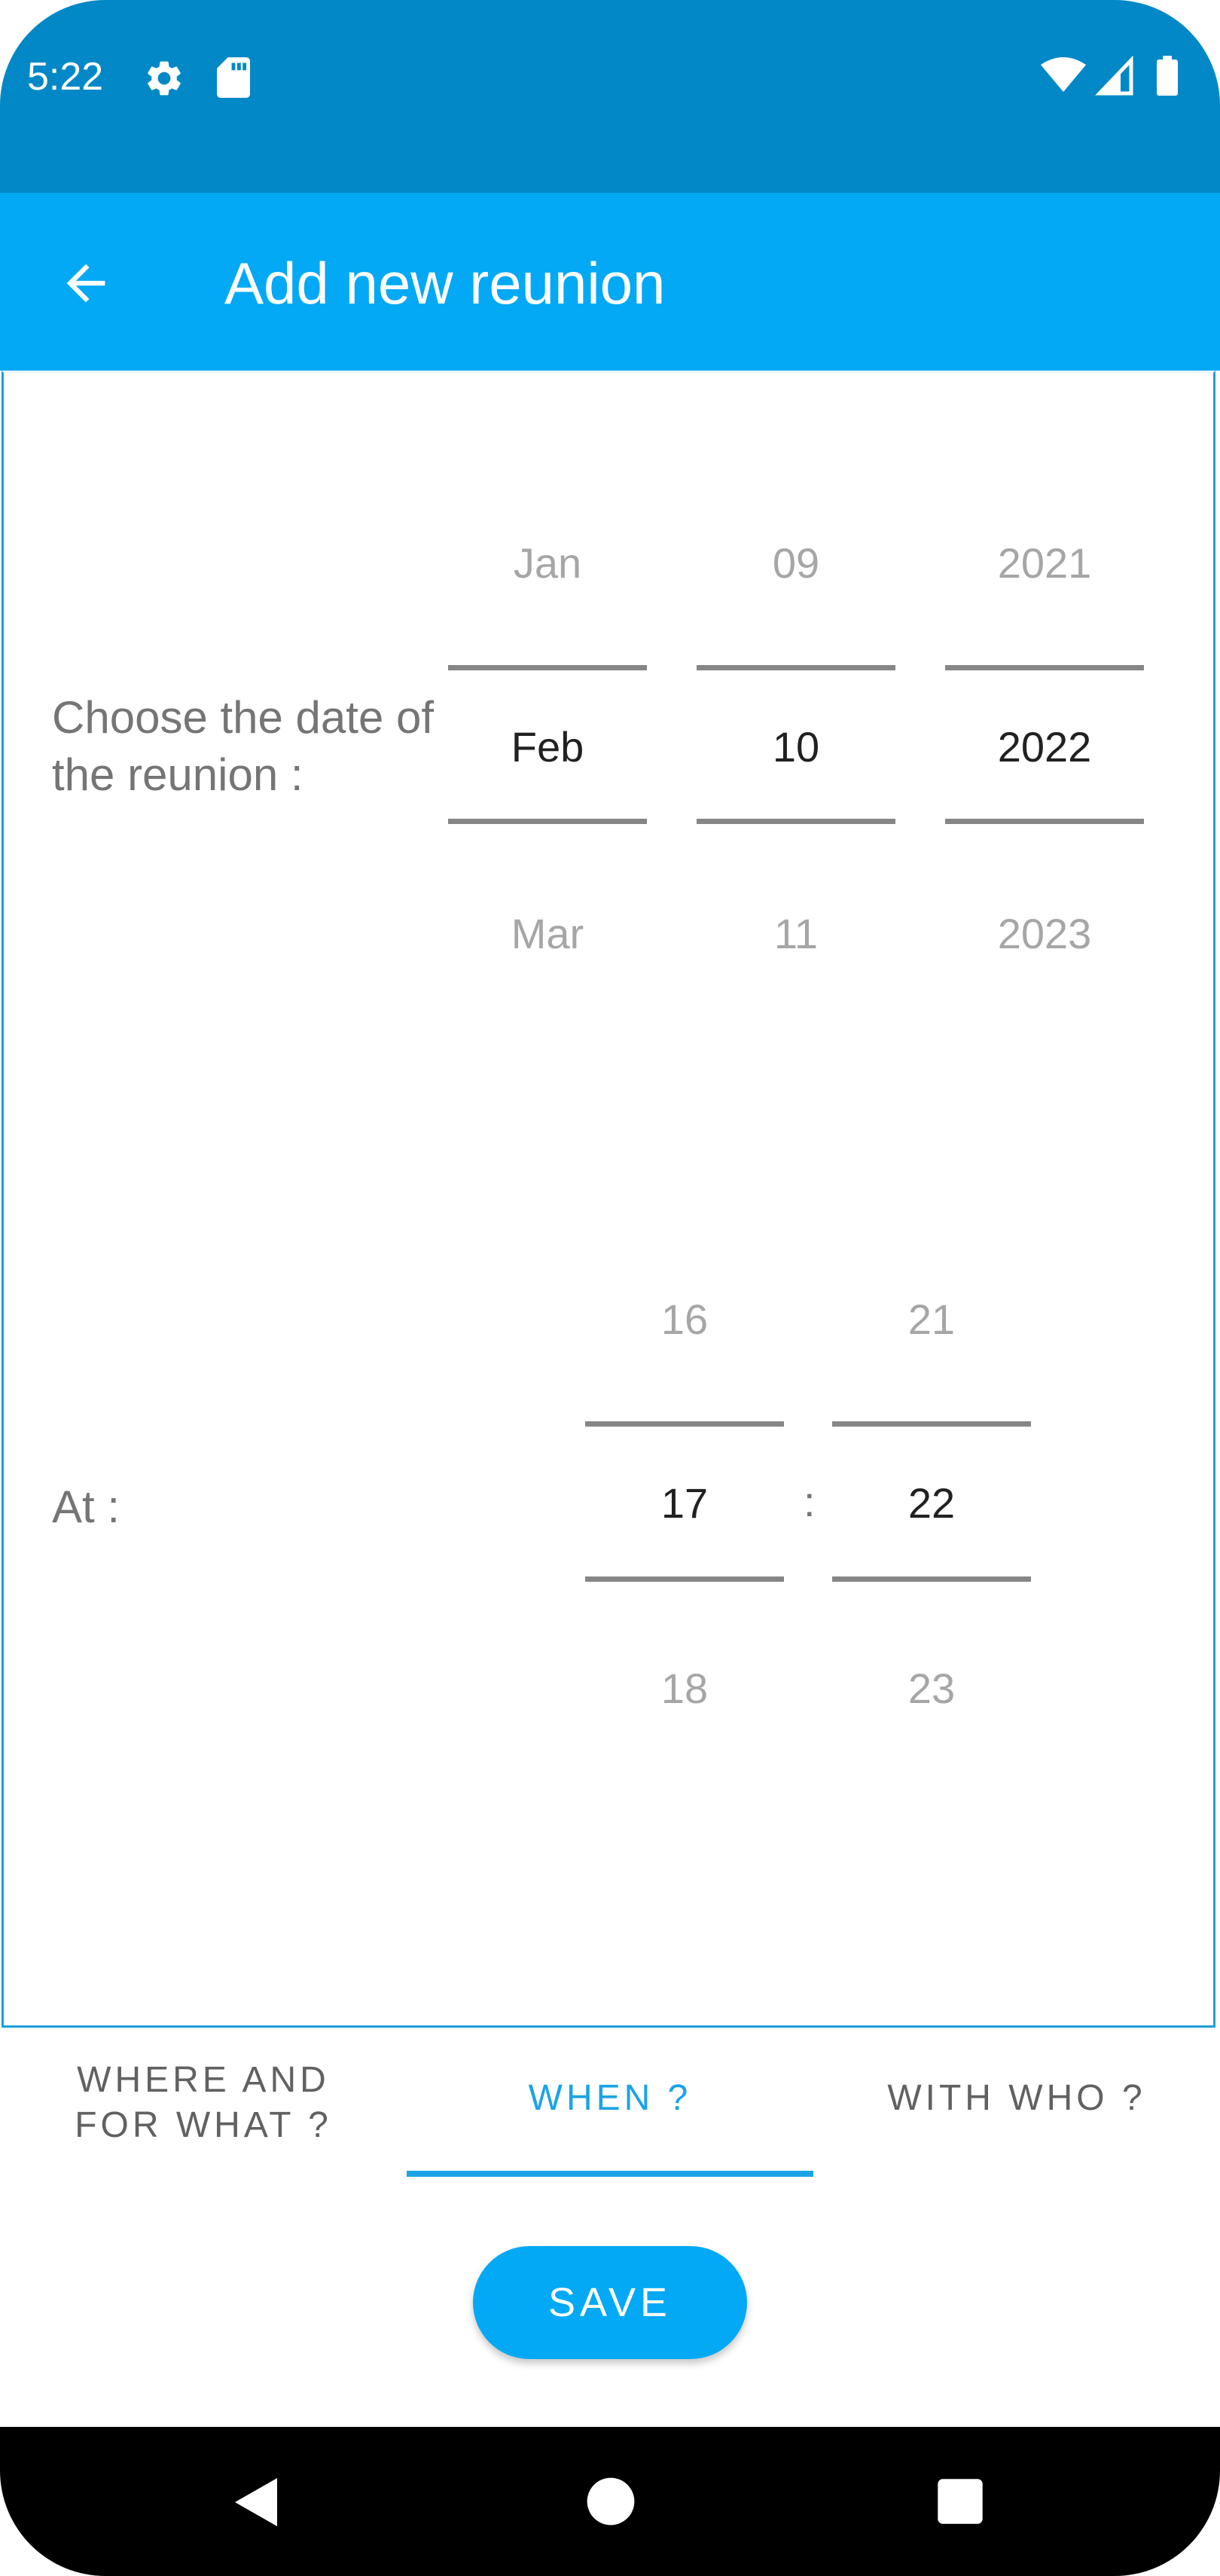 The width and height of the screenshot is (1220, 2576). What do you see at coordinates (610, 2302) in the screenshot?
I see `save-button: SAVE` at bounding box center [610, 2302].